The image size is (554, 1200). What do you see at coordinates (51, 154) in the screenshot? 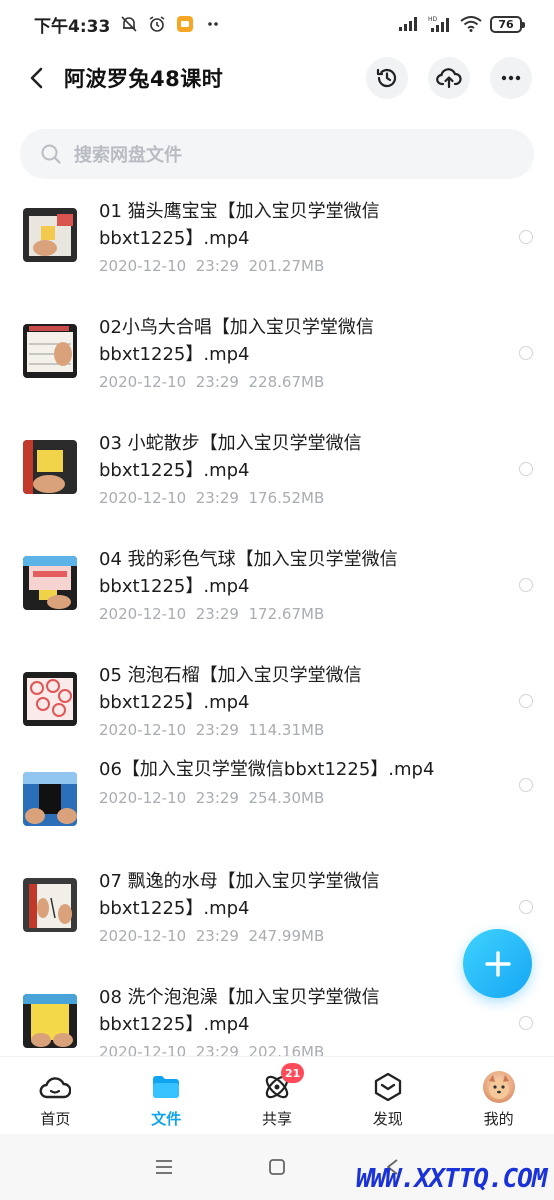
I see `search-icon` at bounding box center [51, 154].